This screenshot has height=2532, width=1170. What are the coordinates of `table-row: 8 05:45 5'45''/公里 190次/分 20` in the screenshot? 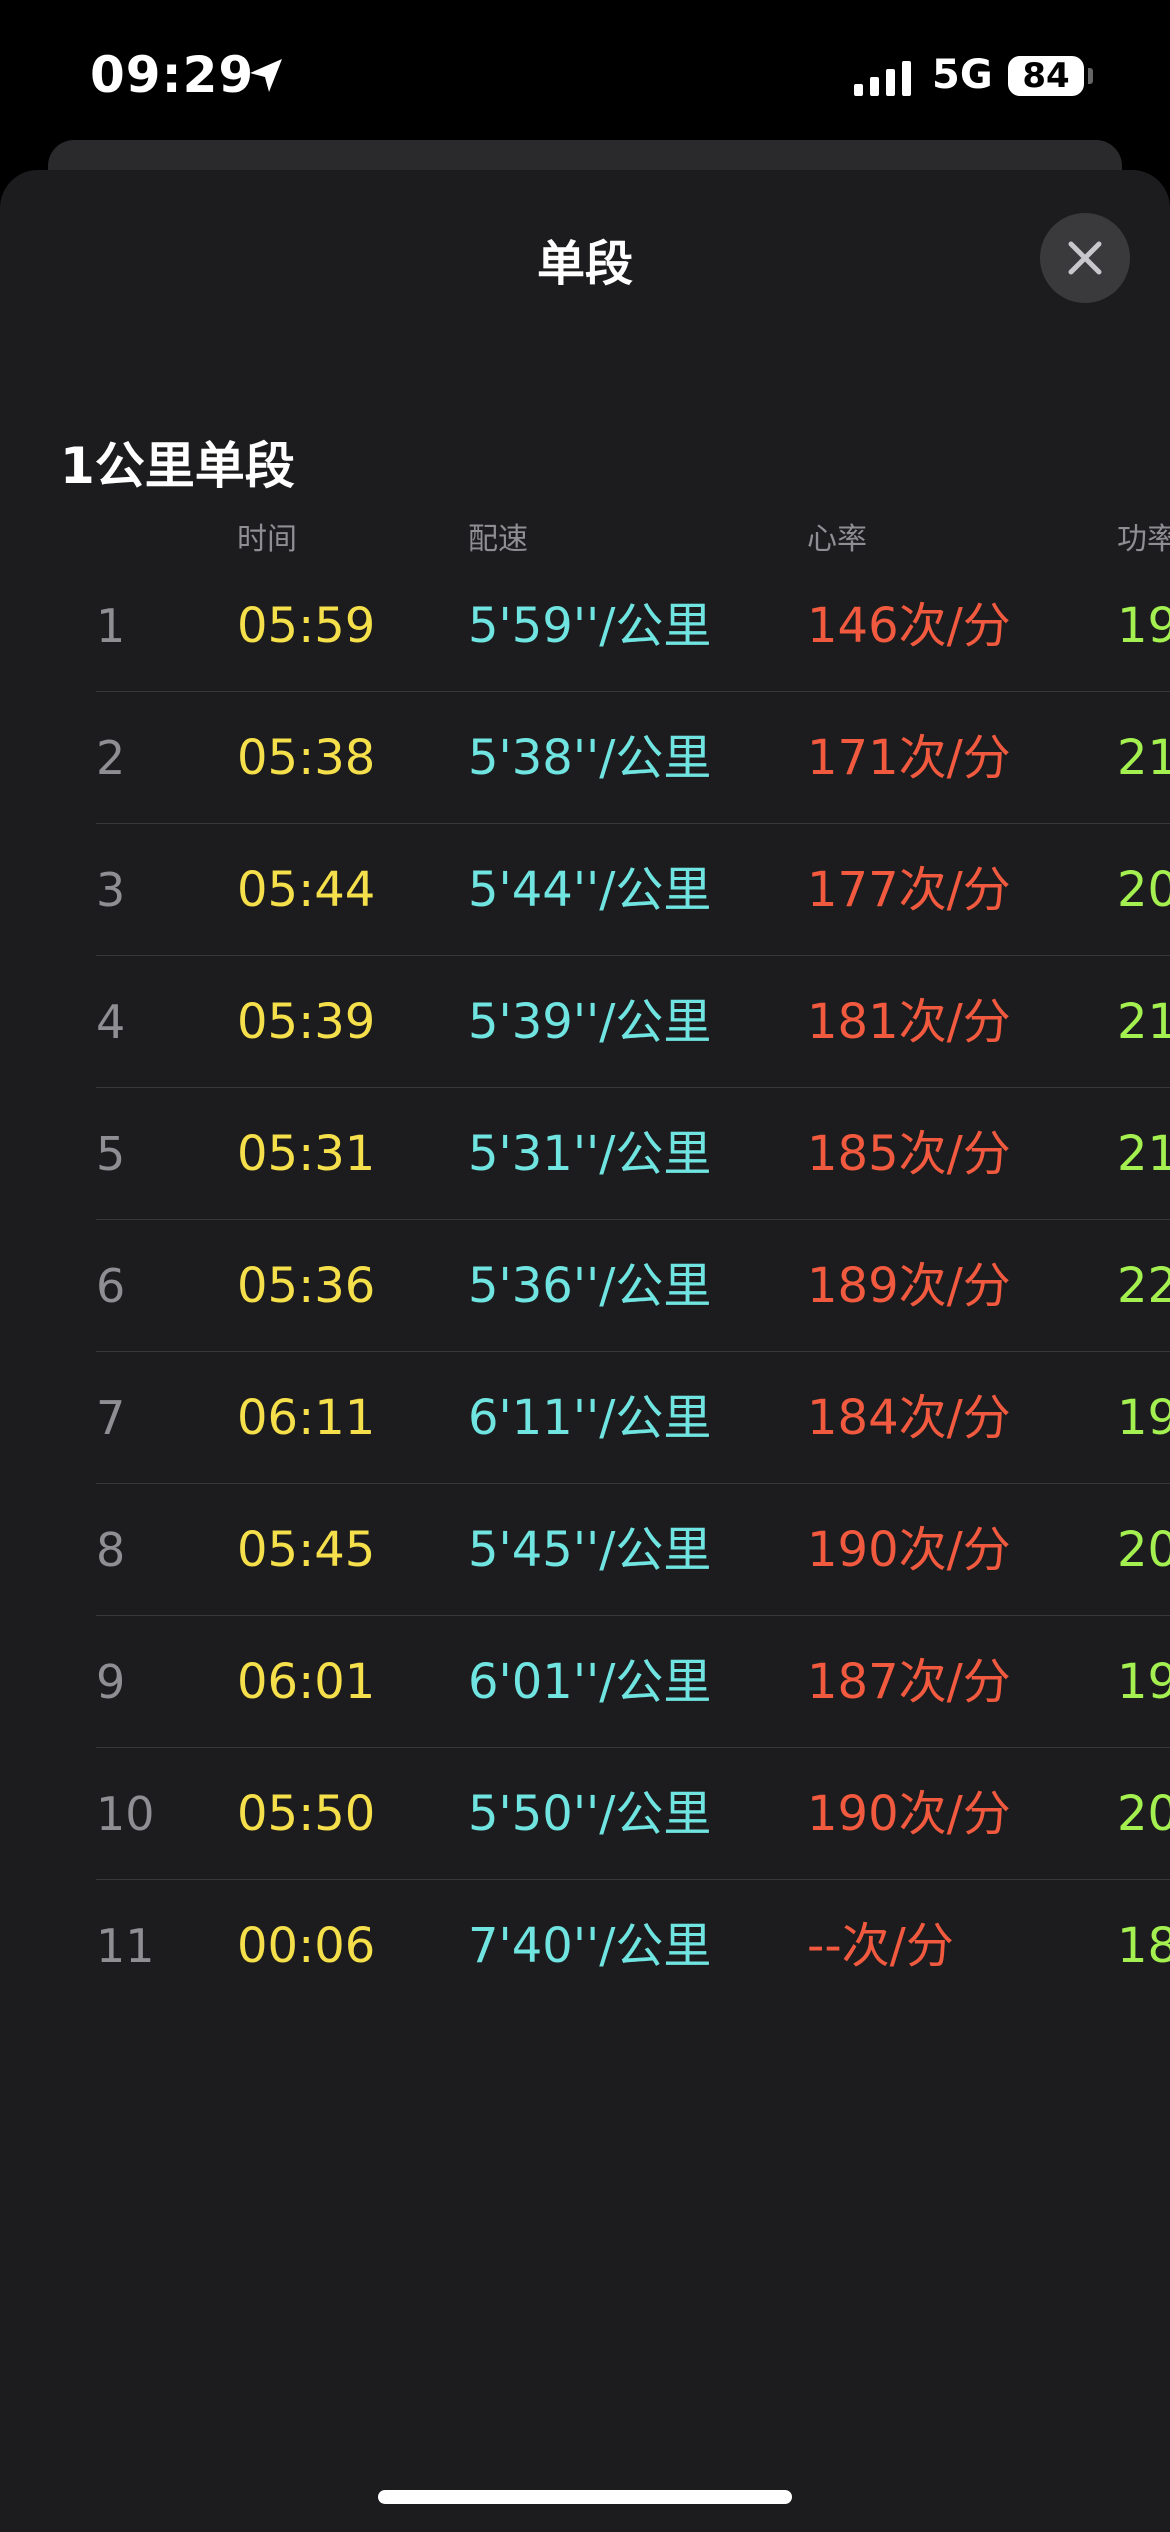 It's located at (585, 1550).